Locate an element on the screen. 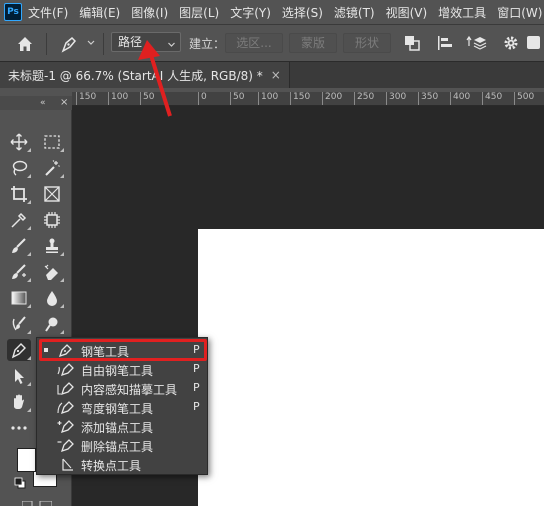 This screenshot has height=506, width=544. flyout-item-label: 转换点工具 is located at coordinates (111, 466).